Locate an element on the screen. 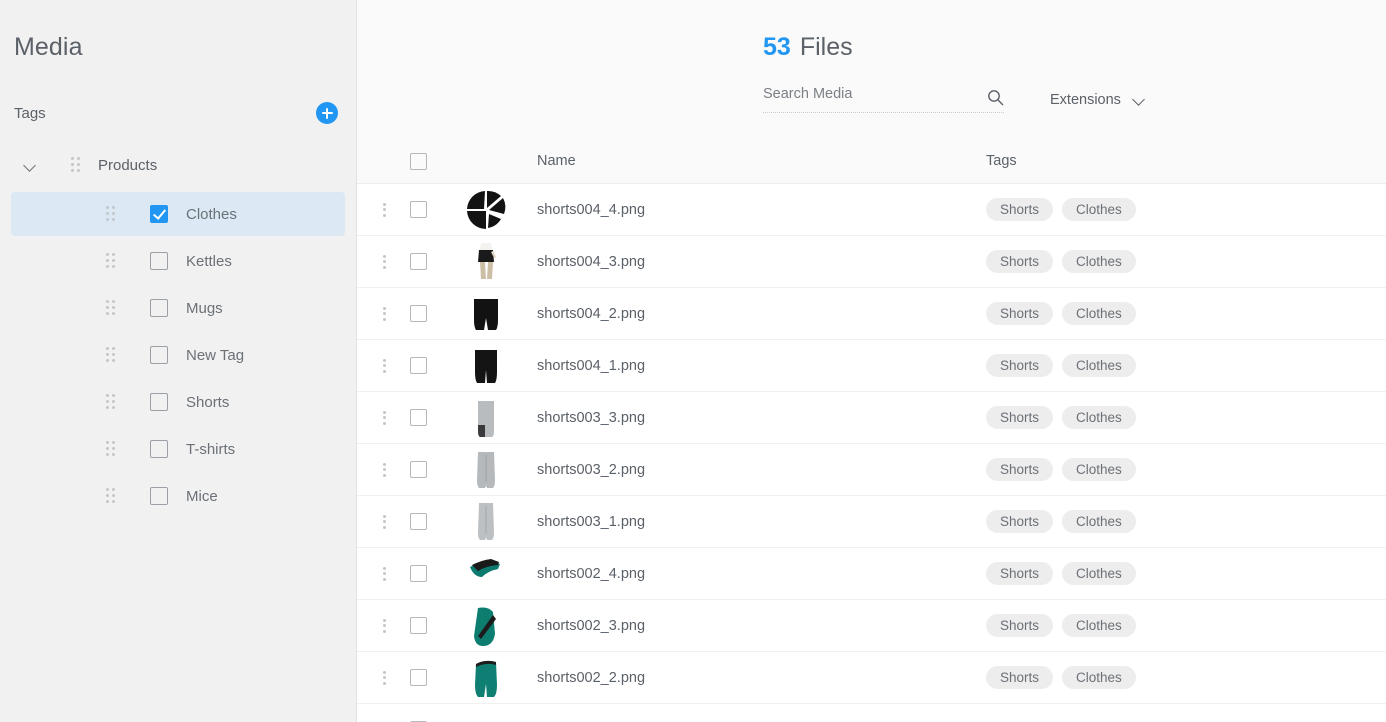 This screenshot has width=1386, height=722. tag-label: T-shirts is located at coordinates (211, 449).